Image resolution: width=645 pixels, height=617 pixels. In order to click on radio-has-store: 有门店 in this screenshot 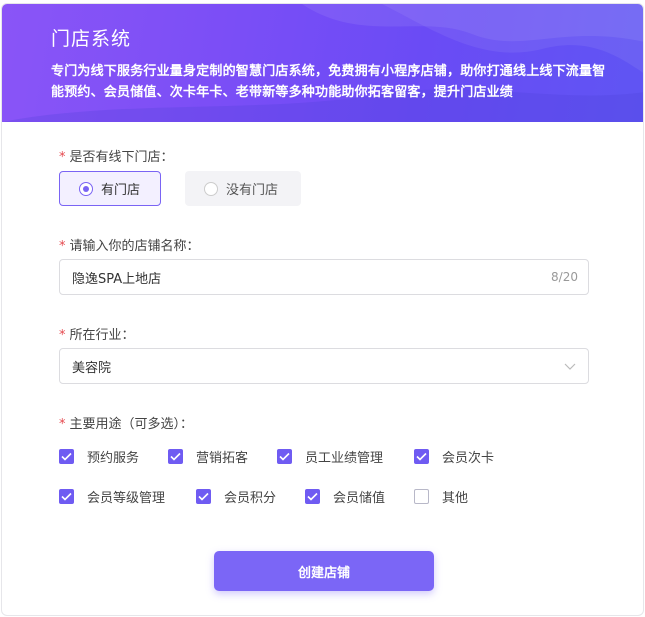, I will do `click(110, 188)`.